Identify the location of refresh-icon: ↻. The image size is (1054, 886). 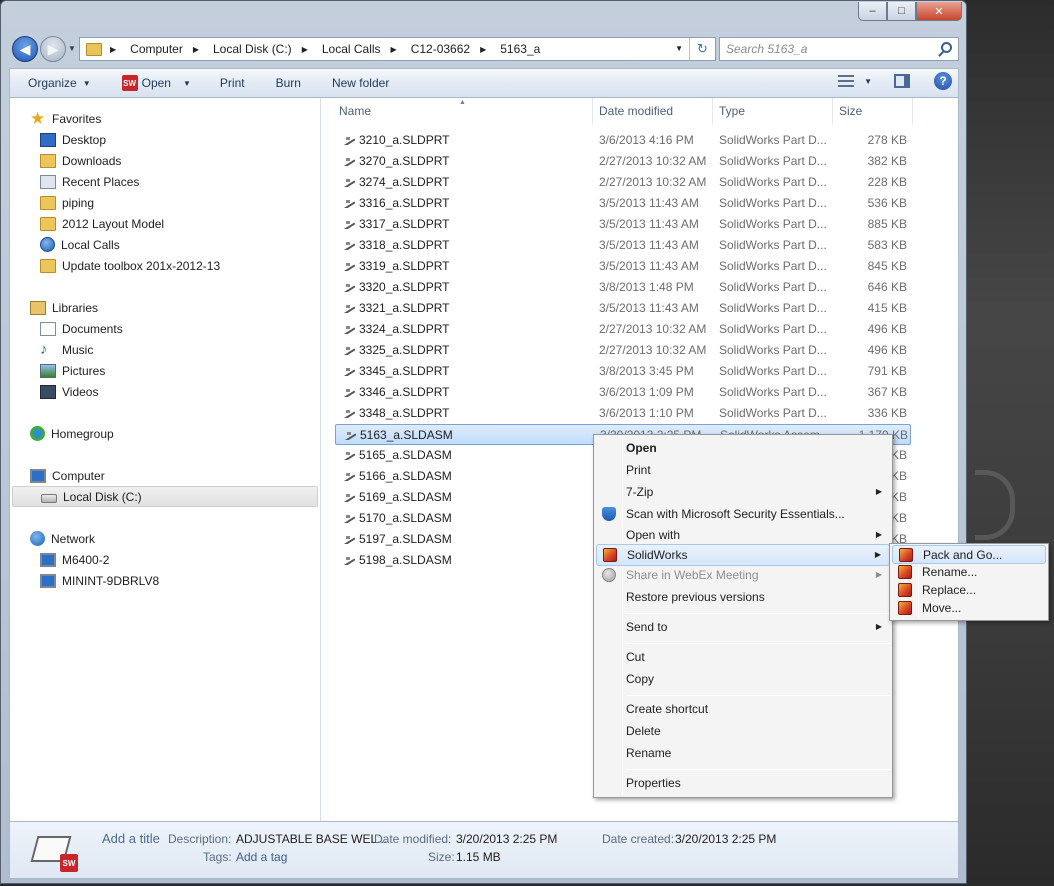
(702, 48).